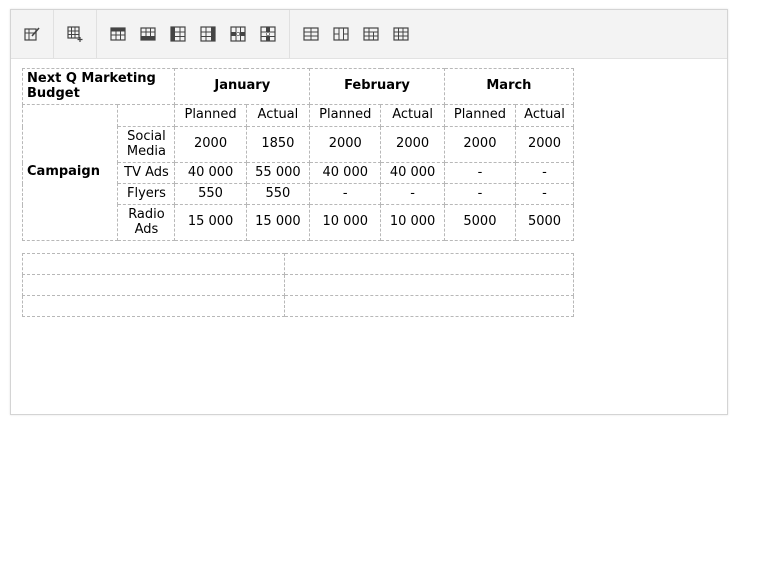 This screenshot has width=762, height=569. Describe the element at coordinates (70, 172) in the screenshot. I see `group-label-cell: Campaign` at that location.